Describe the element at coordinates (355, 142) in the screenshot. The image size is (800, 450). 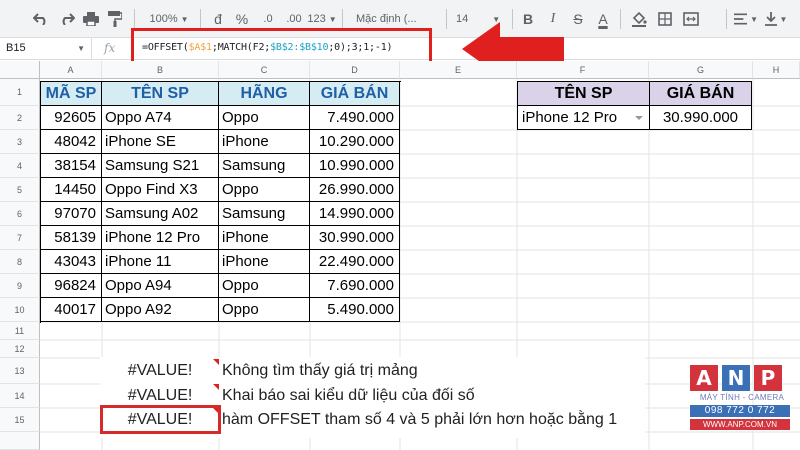
I see `table-cell-price: 10.290.000` at that location.